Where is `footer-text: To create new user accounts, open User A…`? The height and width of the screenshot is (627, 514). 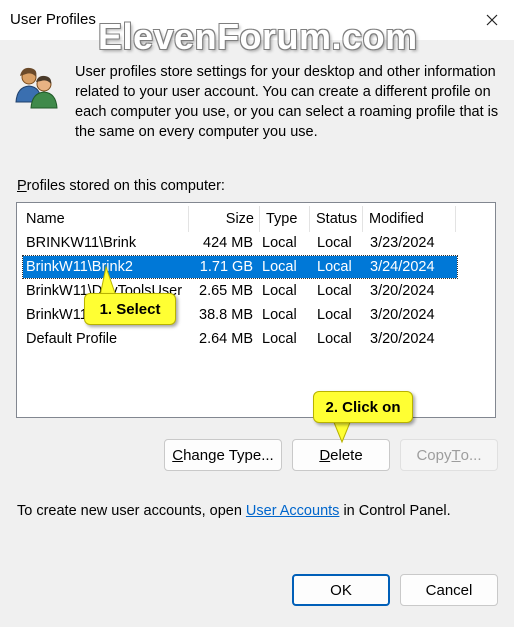
footer-text: To create new user accounts, open User A… is located at coordinates (234, 511).